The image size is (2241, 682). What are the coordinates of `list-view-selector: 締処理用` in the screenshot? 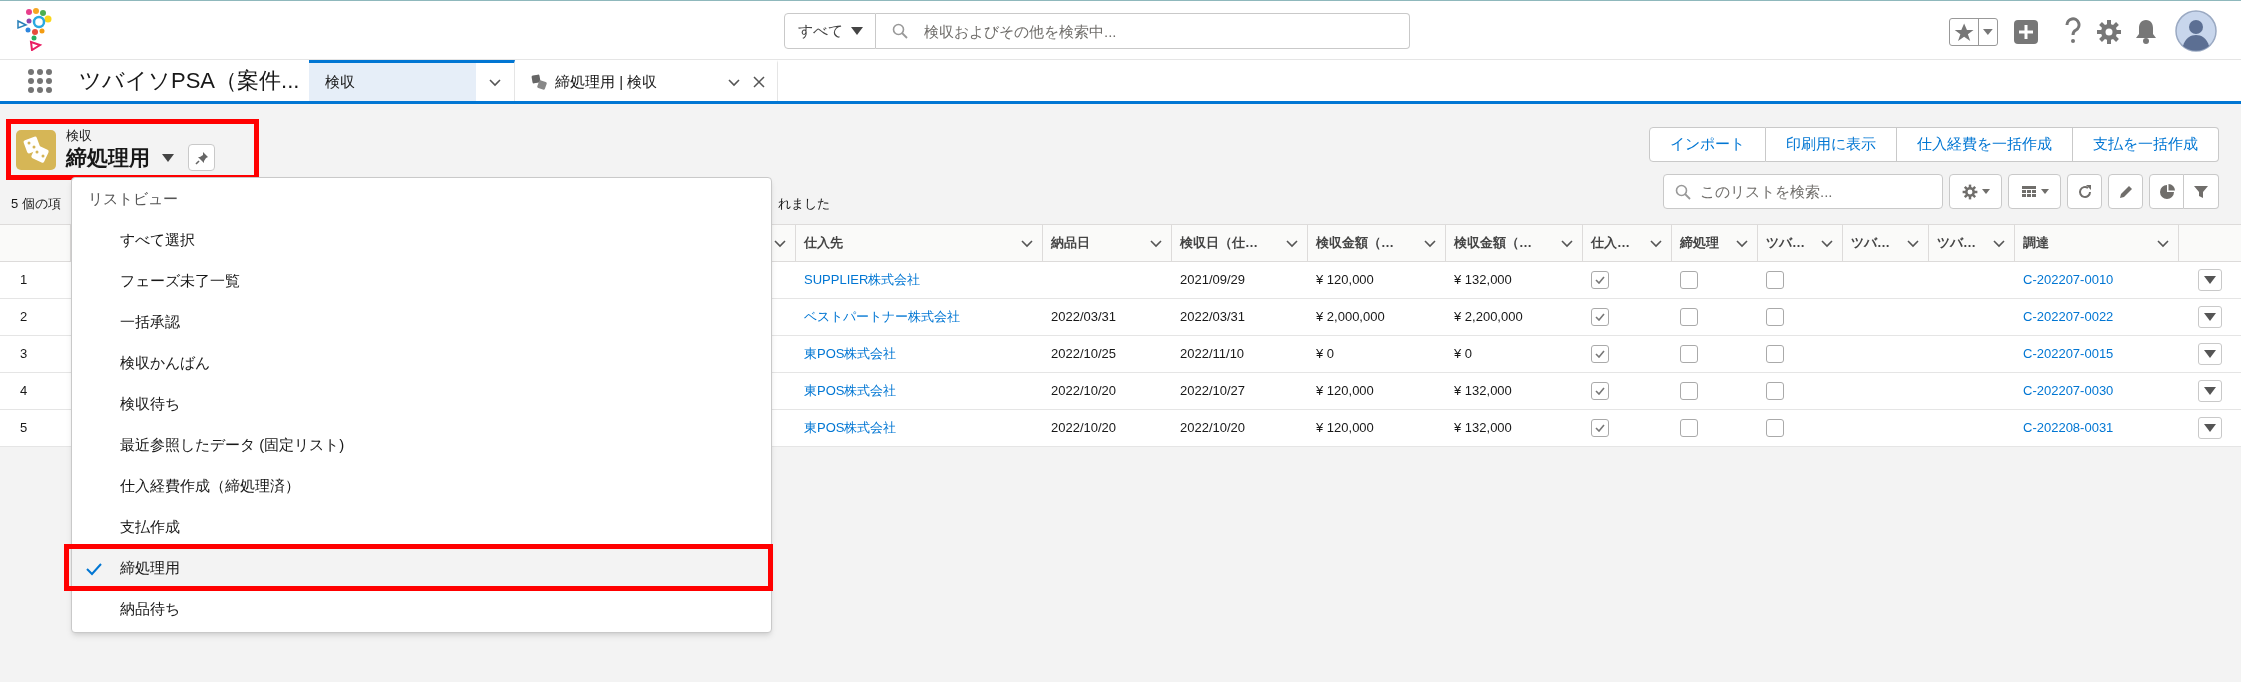 It's located at (120, 157).